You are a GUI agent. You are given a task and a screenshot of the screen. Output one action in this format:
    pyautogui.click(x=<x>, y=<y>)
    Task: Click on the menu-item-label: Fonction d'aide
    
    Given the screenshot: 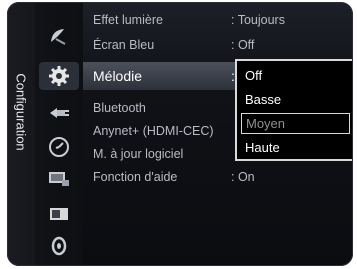 What is the action you would take?
    pyautogui.click(x=135, y=177)
    